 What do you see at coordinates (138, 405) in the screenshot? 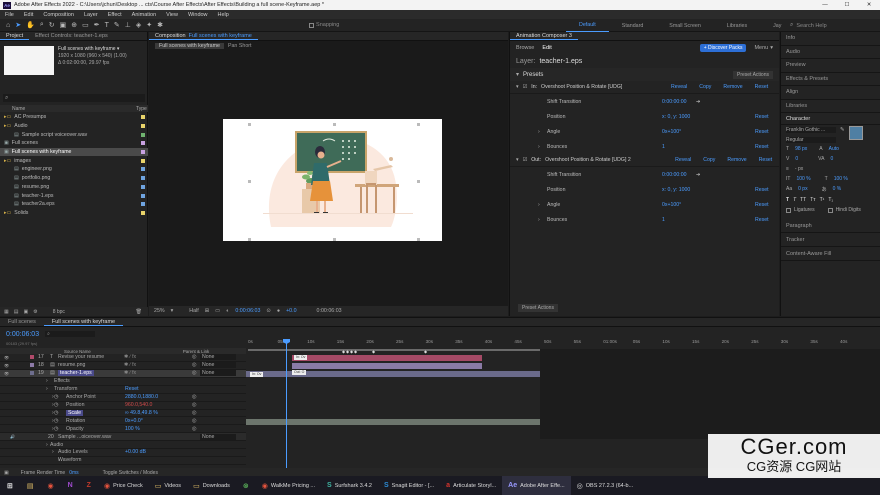
I see `property-value: 960.0,540.0` at bounding box center [138, 405].